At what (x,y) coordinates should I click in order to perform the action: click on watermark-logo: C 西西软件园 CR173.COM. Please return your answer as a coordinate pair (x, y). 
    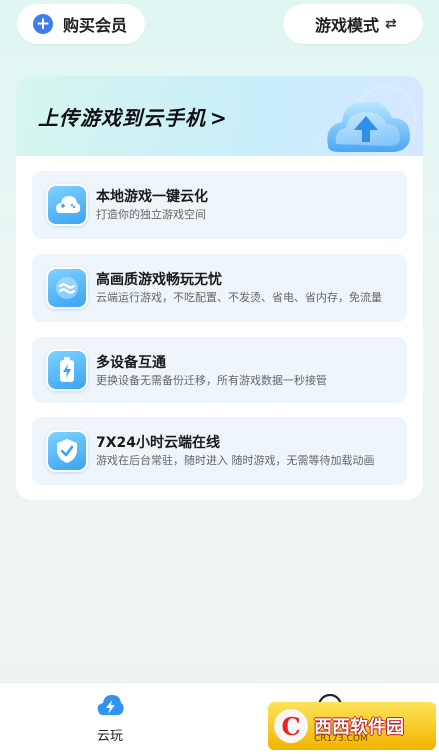
    Looking at the image, I should click on (352, 726).